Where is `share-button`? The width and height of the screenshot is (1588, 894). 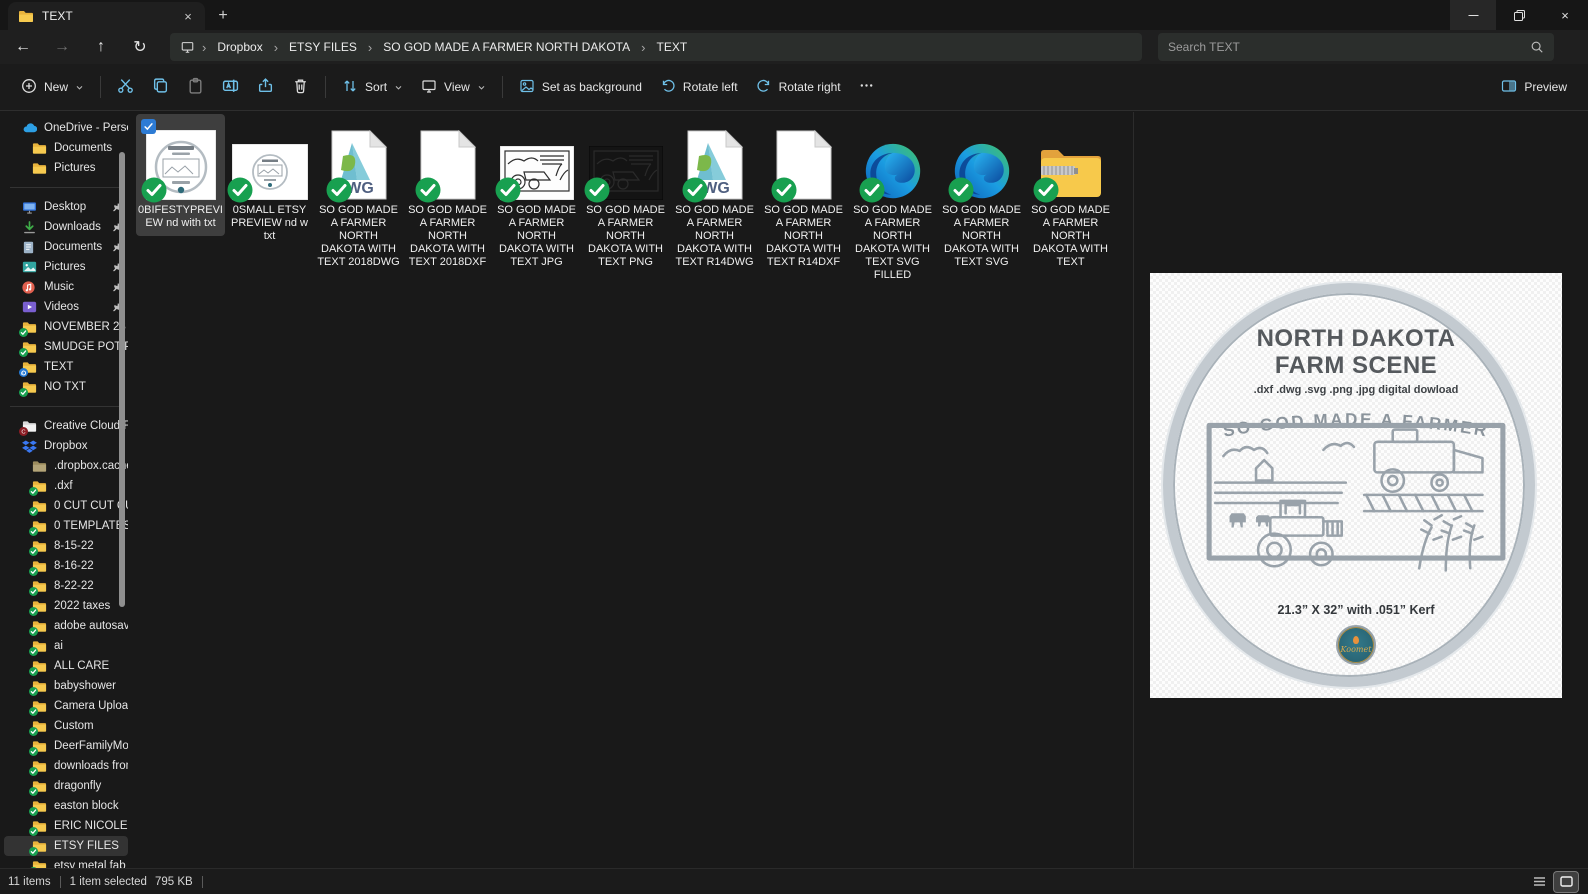
share-button is located at coordinates (265, 87).